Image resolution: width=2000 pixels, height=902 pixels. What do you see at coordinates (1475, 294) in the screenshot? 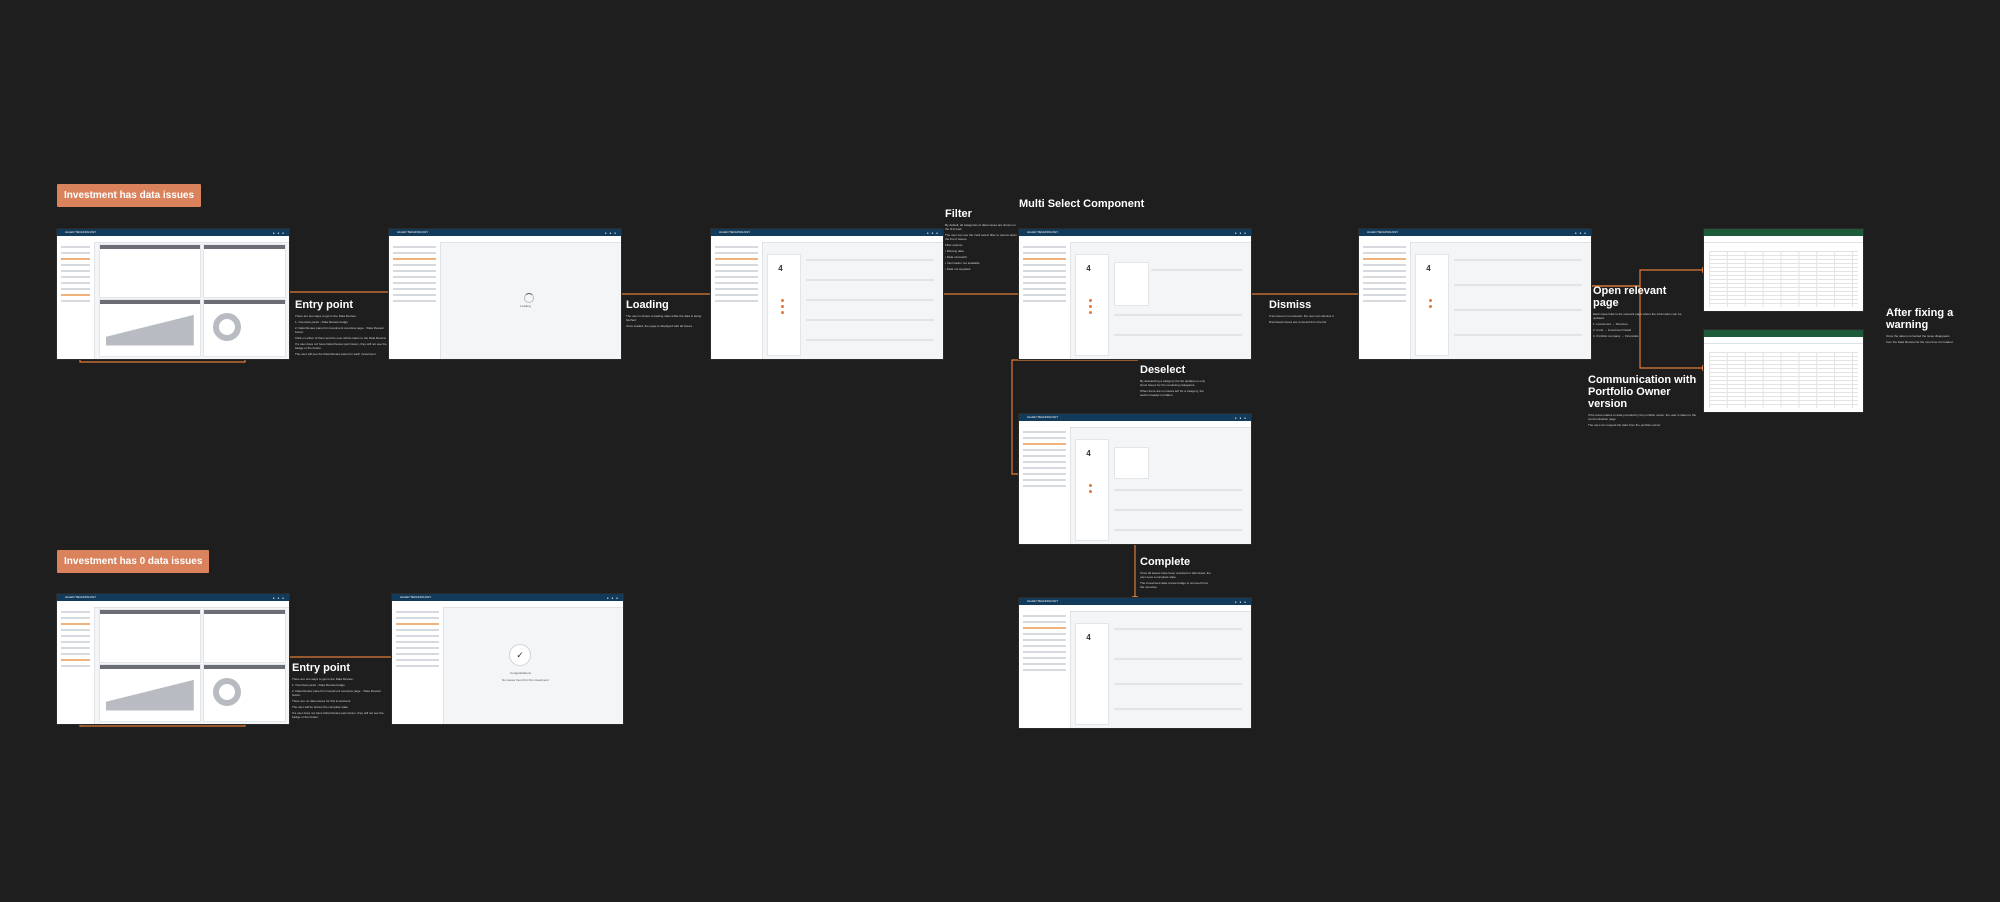
I see `screen-dismissed: ALLEN TECHNOLOGY ● ● ● 4` at bounding box center [1475, 294].